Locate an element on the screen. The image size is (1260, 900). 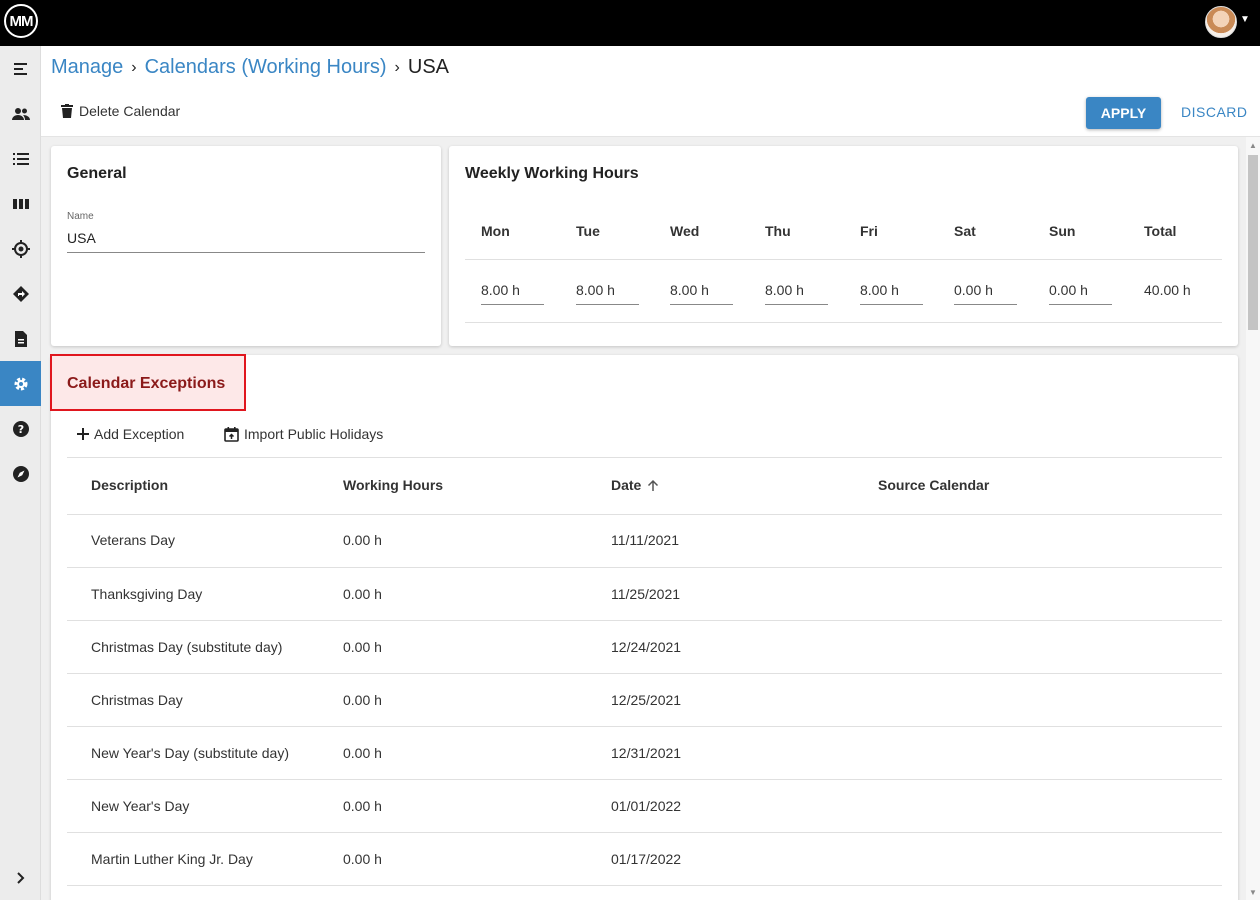
route-icon is located at coordinates (20, 293).